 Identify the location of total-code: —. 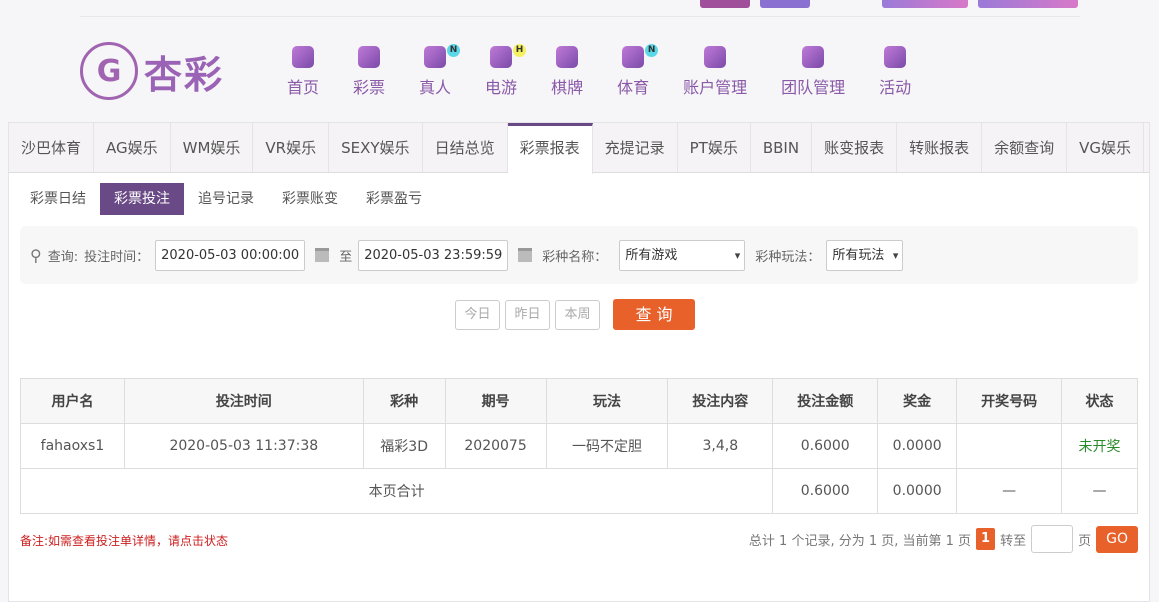
(1009, 491).